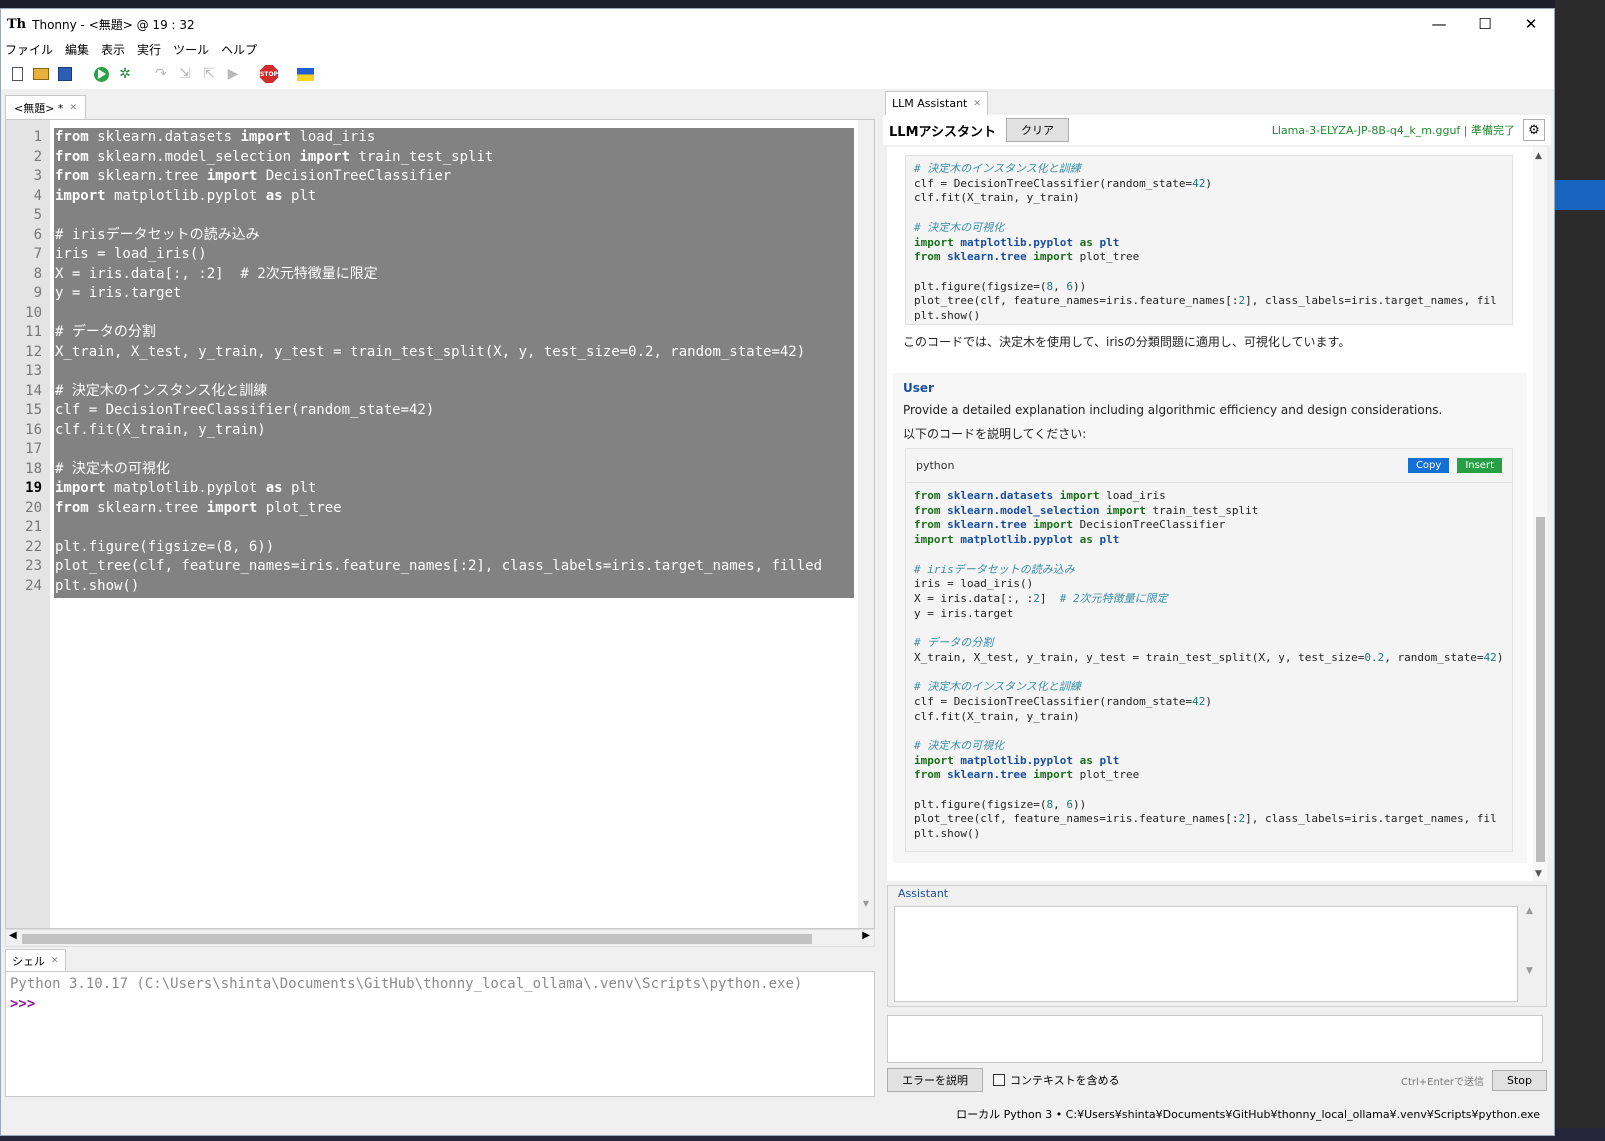 The height and width of the screenshot is (1141, 1605). What do you see at coordinates (37, 254) in the screenshot?
I see `line-number: 7` at bounding box center [37, 254].